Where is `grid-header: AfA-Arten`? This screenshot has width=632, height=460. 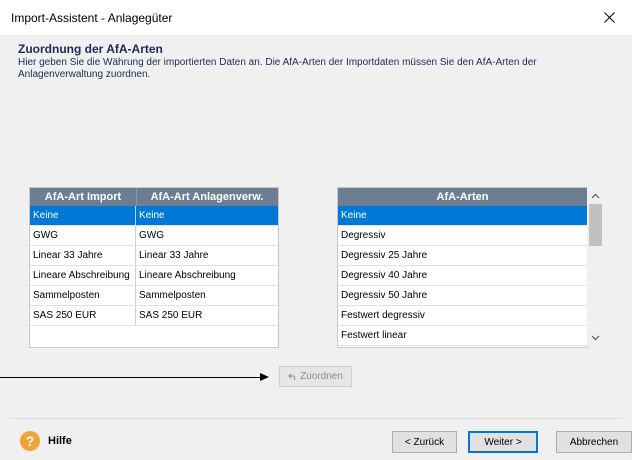
grid-header: AfA-Arten is located at coordinates (462, 197).